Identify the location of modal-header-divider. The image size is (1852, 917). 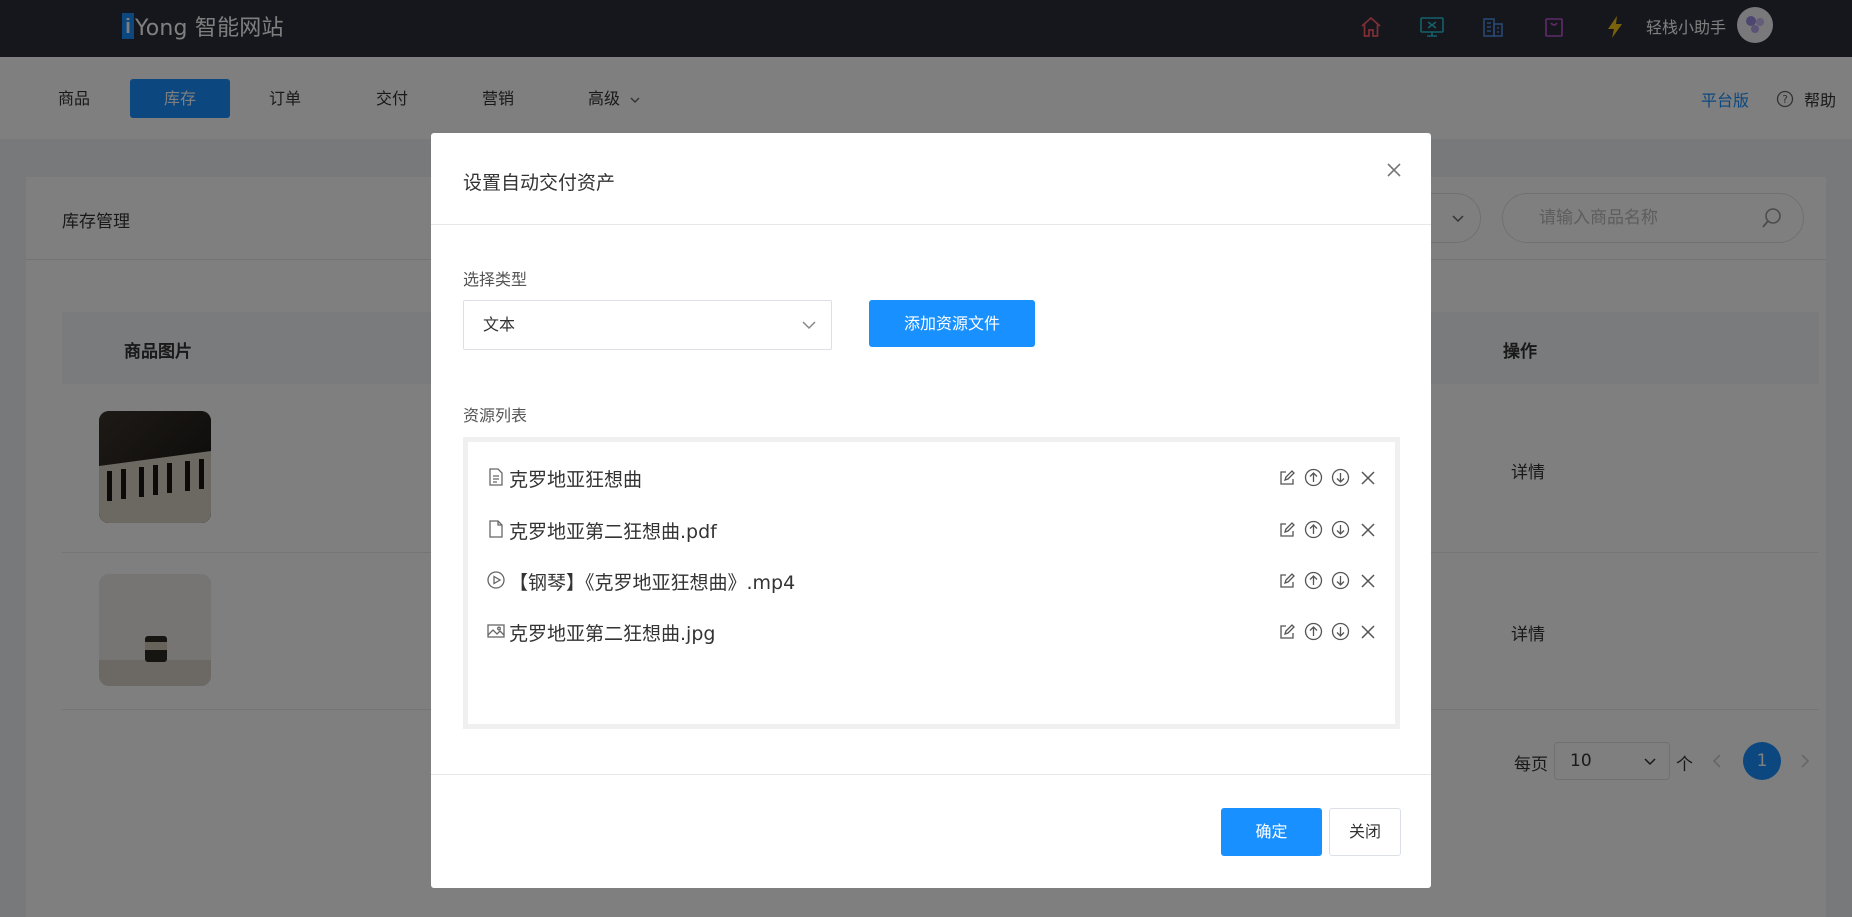
(931, 224).